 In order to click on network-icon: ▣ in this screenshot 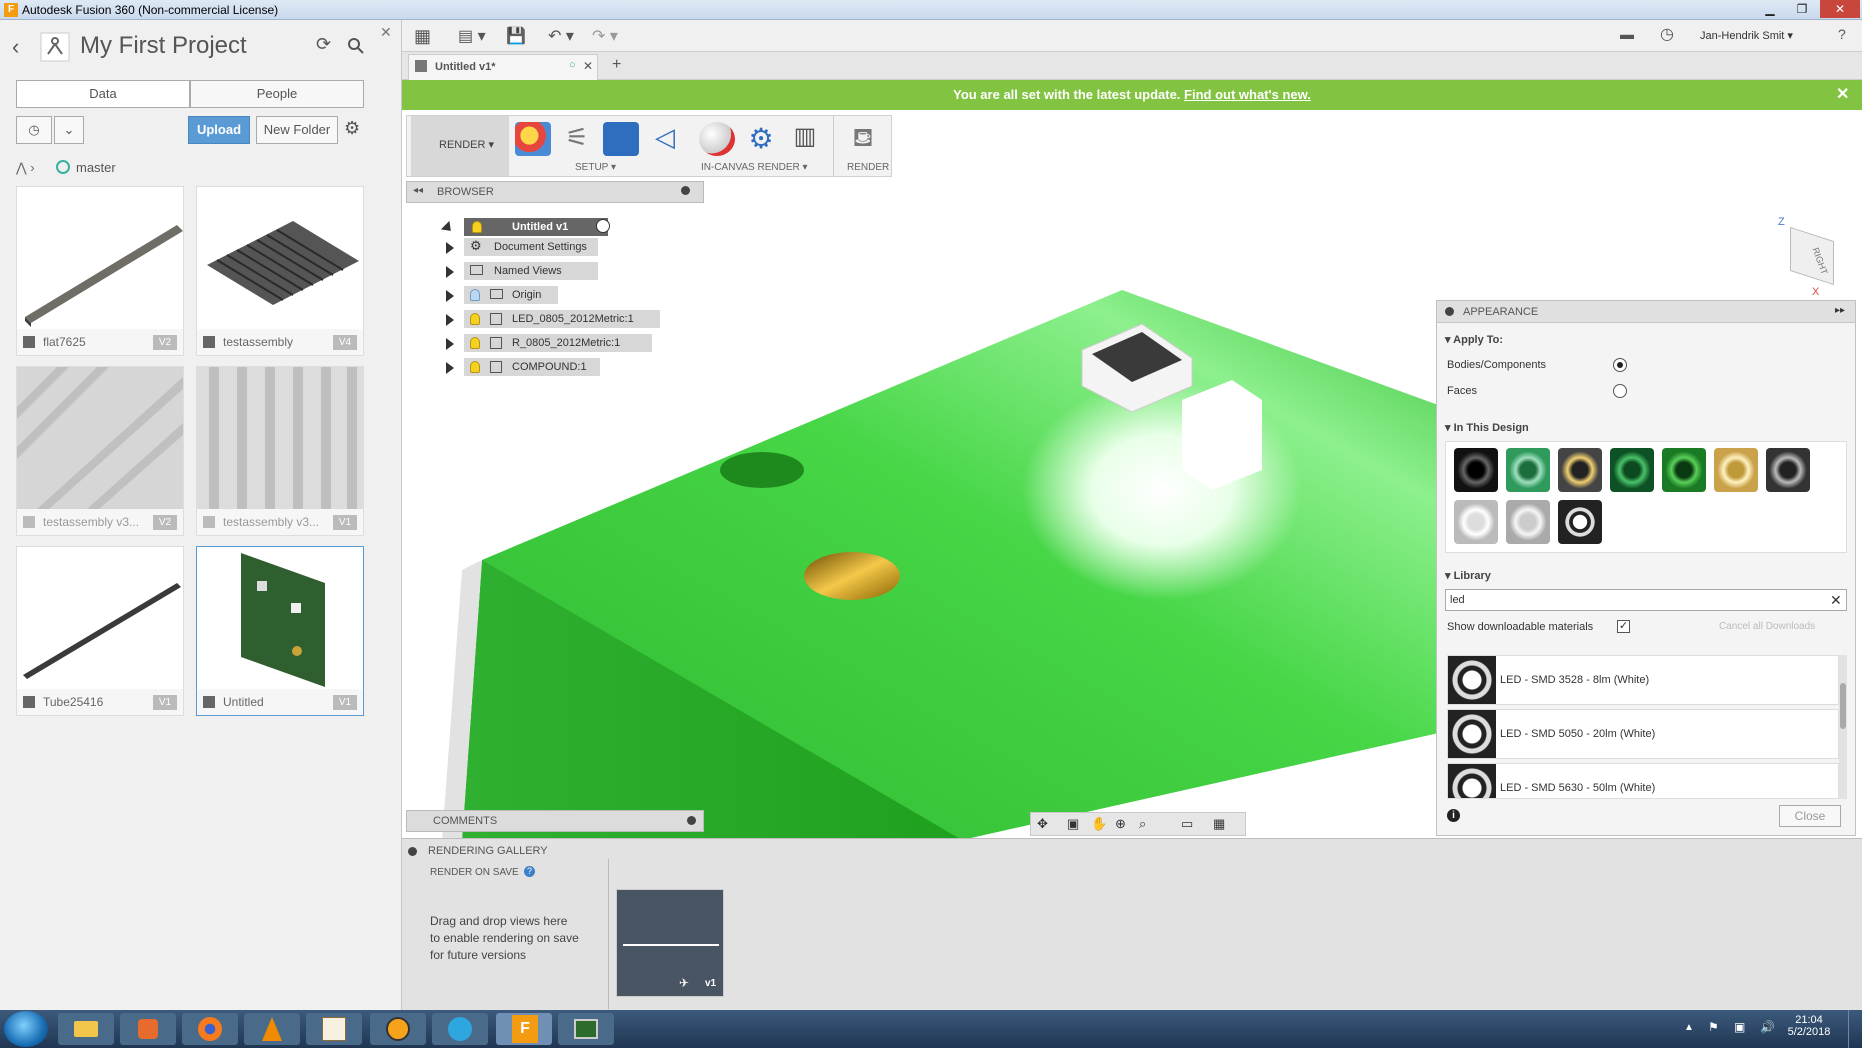, I will do `click(1739, 1027)`.